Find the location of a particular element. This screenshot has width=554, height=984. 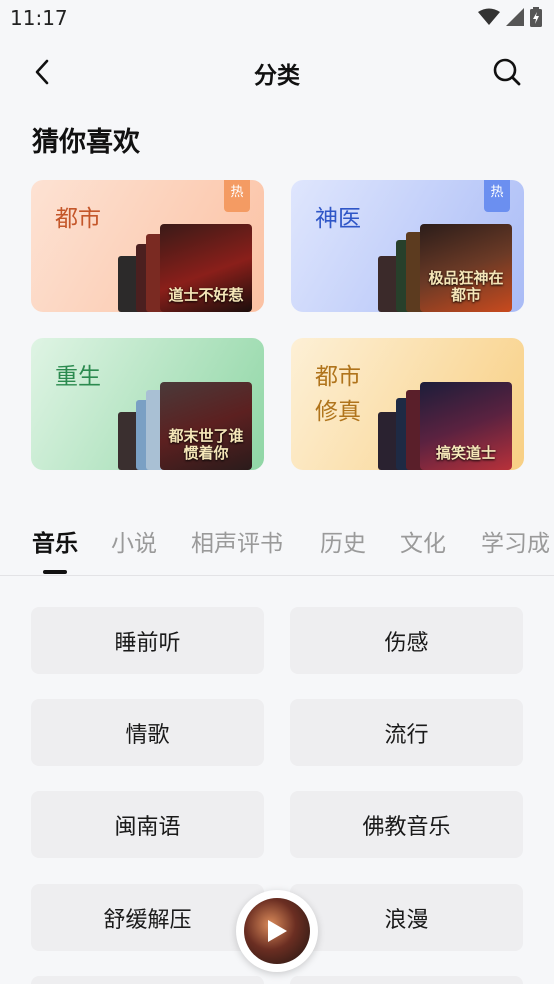

book-covers: 道士不好惹 is located at coordinates (182, 266).